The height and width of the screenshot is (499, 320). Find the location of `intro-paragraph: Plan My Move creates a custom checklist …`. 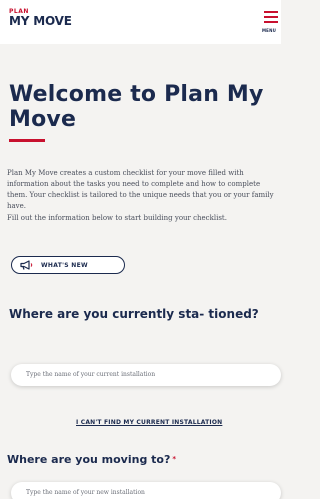

intro-paragraph: Plan My Move creates a custom checklist … is located at coordinates (140, 189).